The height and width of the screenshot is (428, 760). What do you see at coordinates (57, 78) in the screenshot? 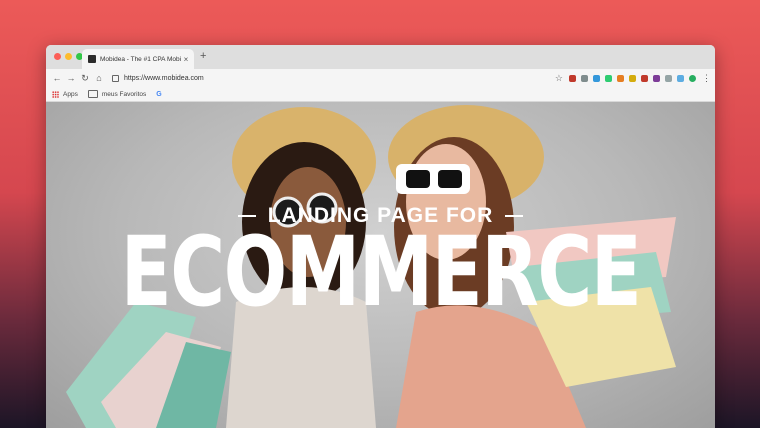
I see `back-button: ←` at bounding box center [57, 78].